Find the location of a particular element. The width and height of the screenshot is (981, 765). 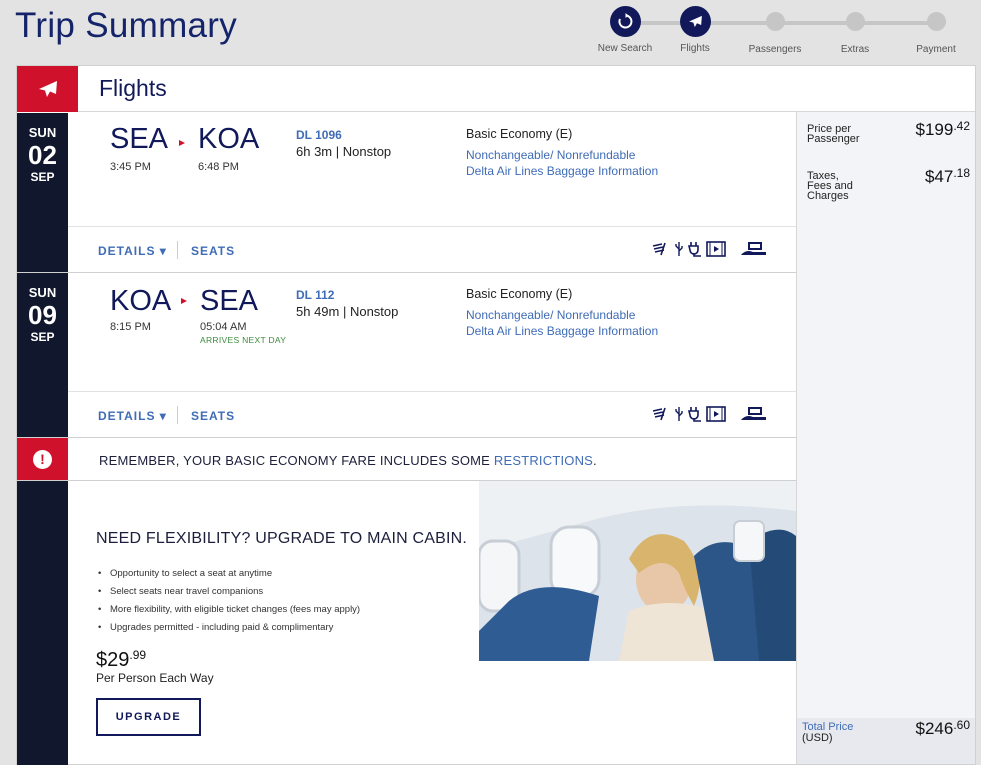

cabin-photo is located at coordinates (637, 571).